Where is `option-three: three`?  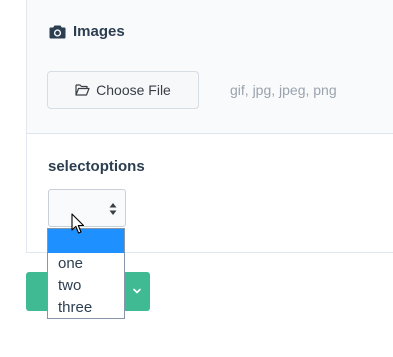 option-three: three is located at coordinates (86, 308).